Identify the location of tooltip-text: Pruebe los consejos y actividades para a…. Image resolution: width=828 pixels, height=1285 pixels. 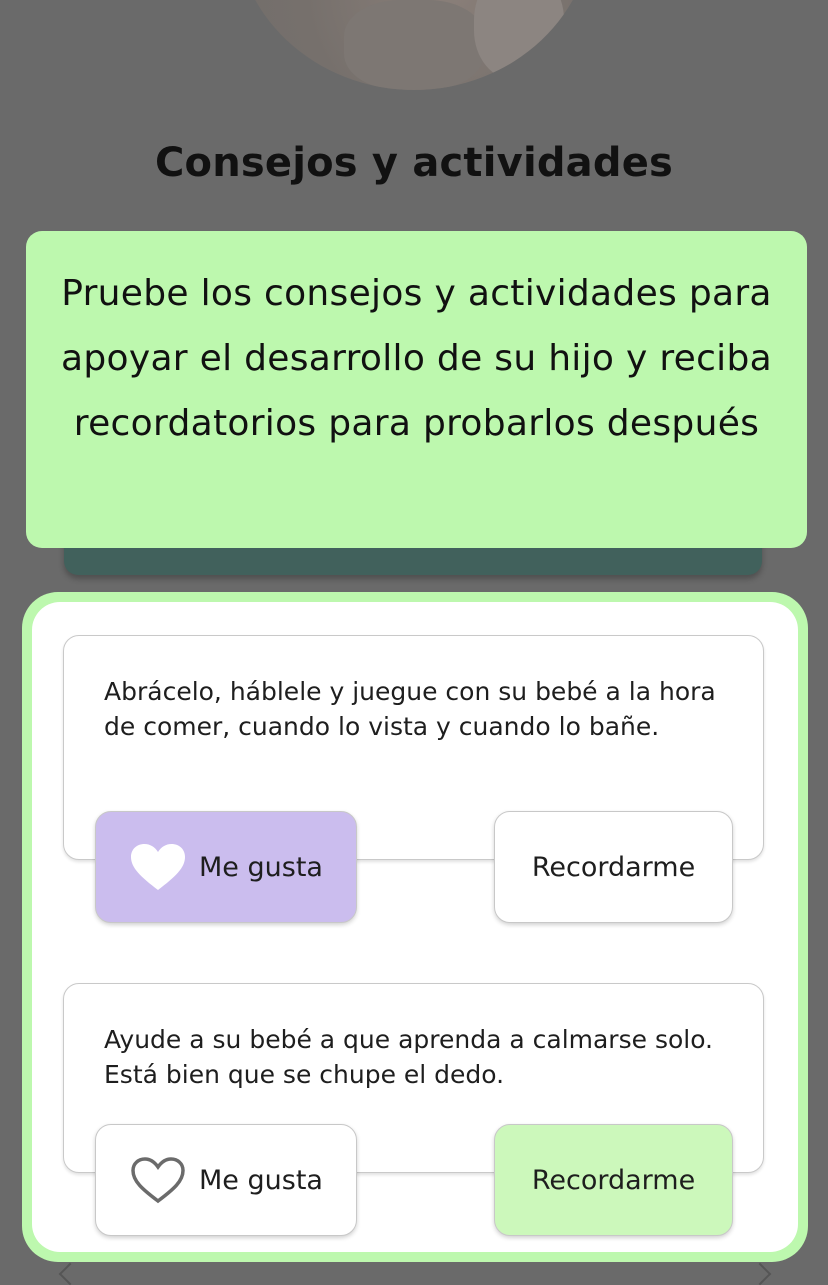
(416, 358).